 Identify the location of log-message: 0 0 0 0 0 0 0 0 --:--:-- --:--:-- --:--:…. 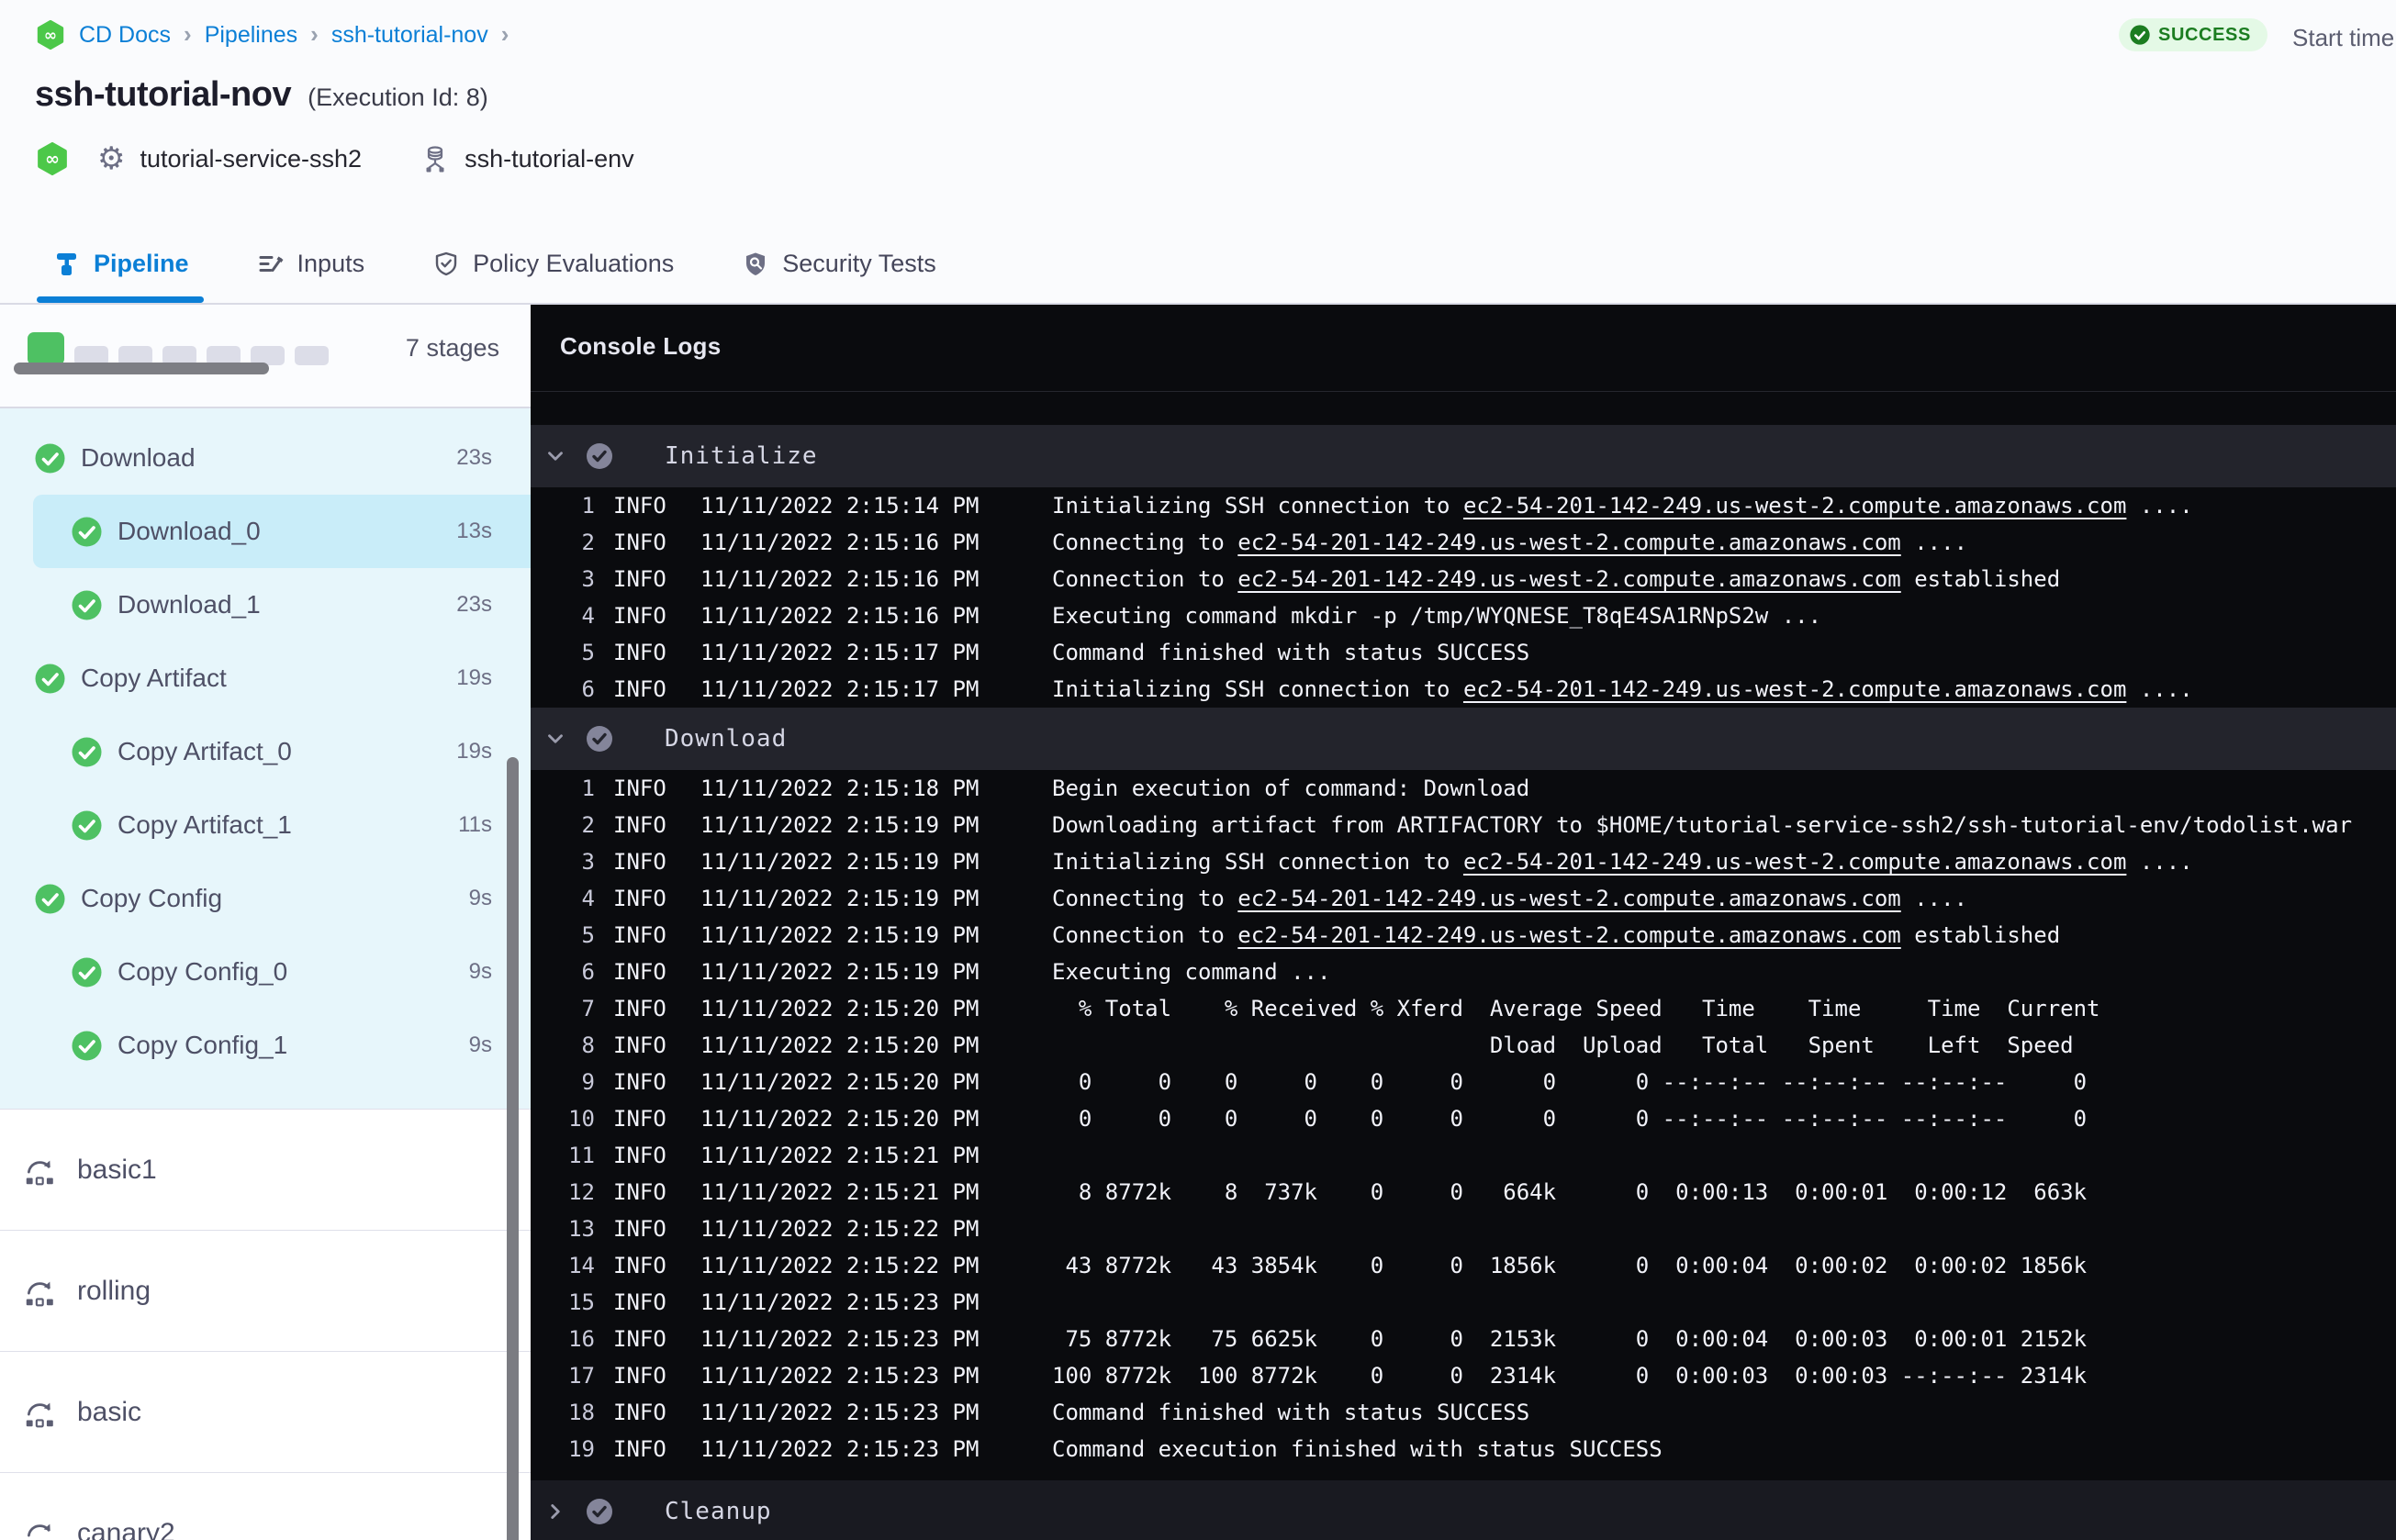
(1570, 1119).